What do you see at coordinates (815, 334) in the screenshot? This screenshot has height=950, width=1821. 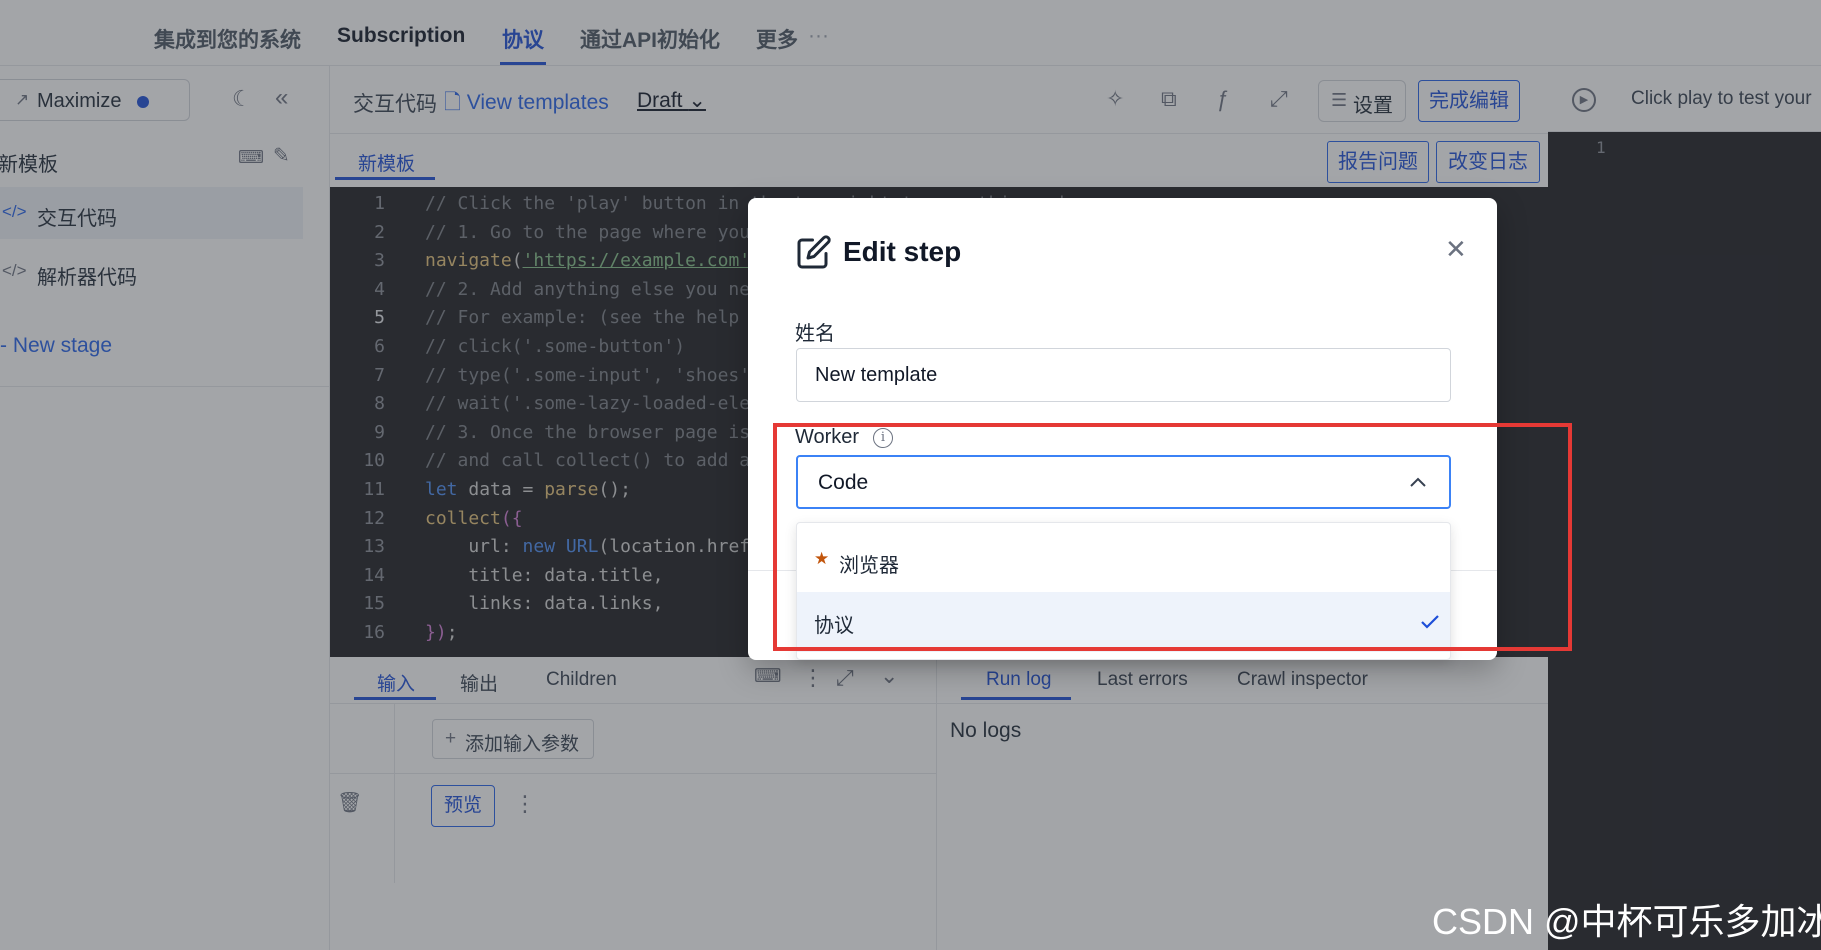 I see `name-field-label: 姓名` at bounding box center [815, 334].